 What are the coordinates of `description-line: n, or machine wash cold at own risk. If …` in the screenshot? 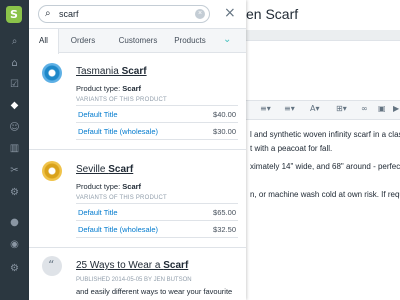 It's located at (325, 194).